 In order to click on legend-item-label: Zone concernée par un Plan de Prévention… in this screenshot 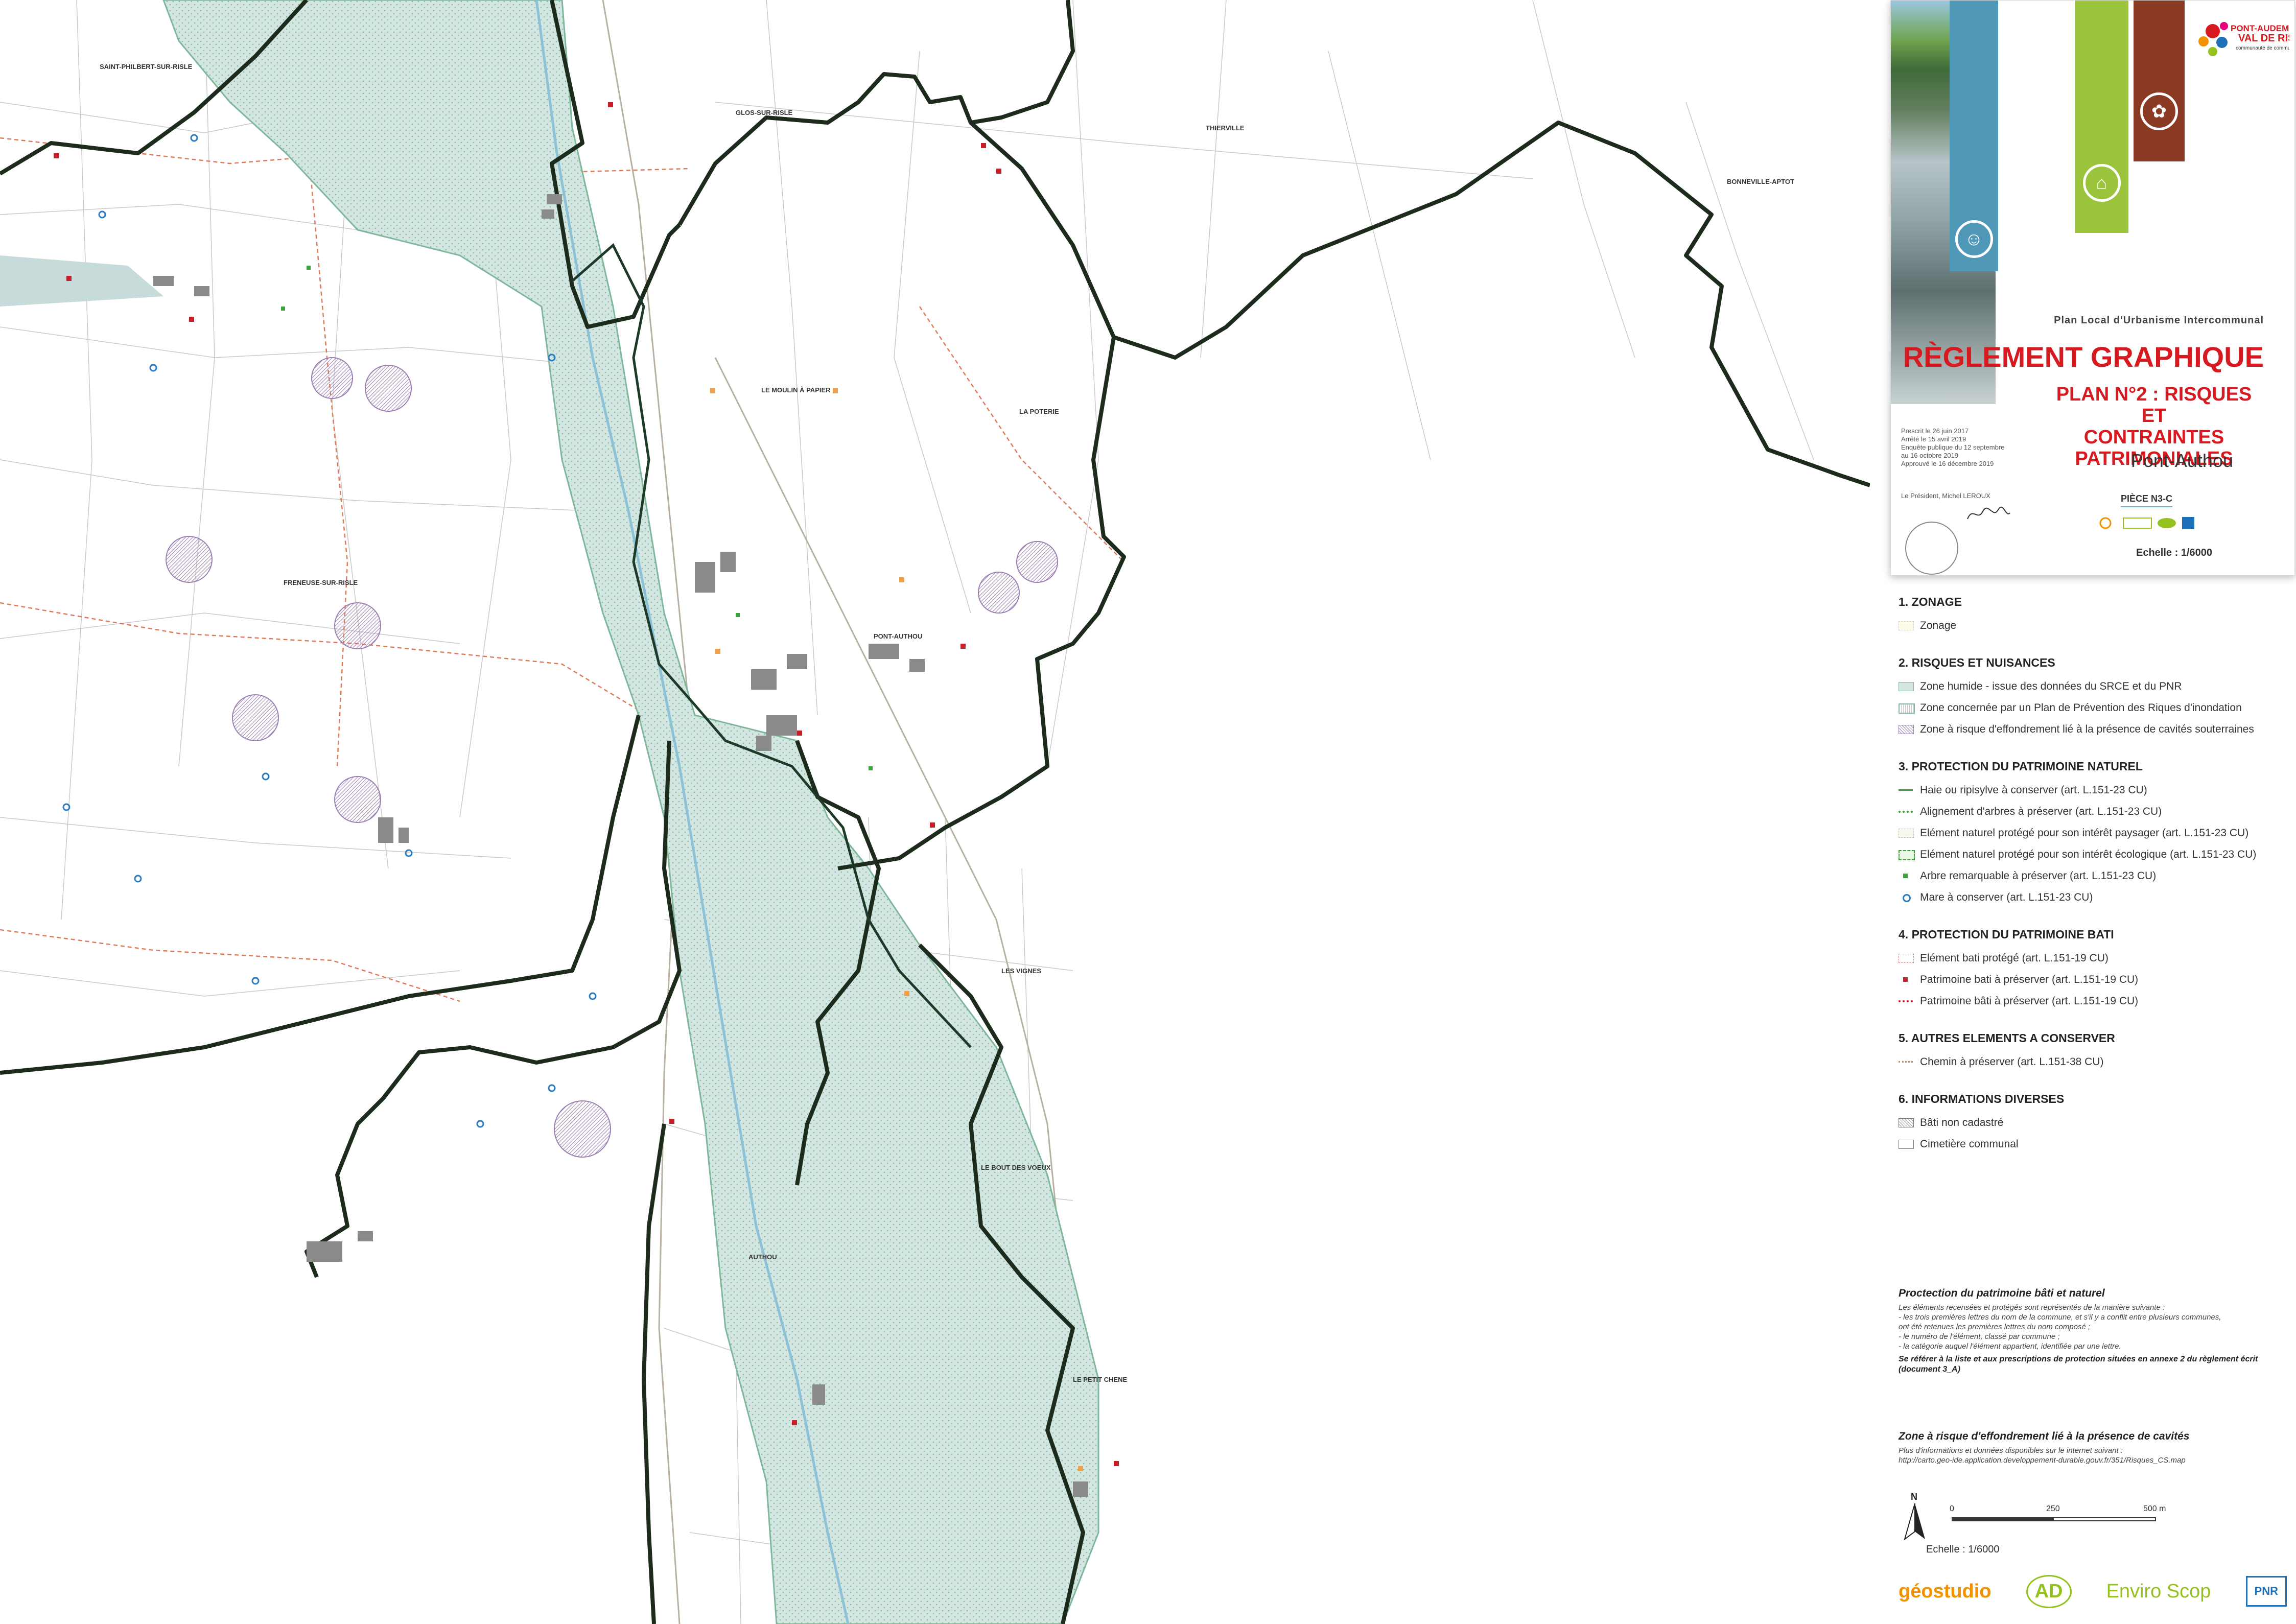, I will do `click(2081, 708)`.